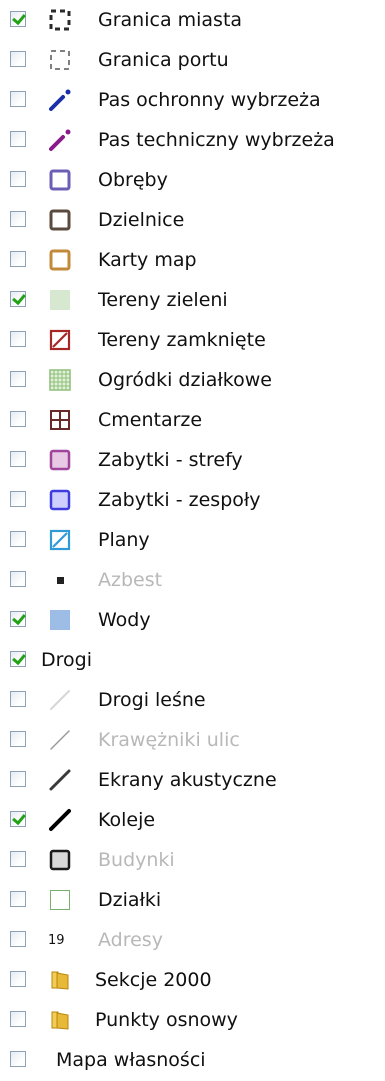 The height and width of the screenshot is (1081, 385). I want to click on layer-checkbox-granica-portu, so click(18, 59).